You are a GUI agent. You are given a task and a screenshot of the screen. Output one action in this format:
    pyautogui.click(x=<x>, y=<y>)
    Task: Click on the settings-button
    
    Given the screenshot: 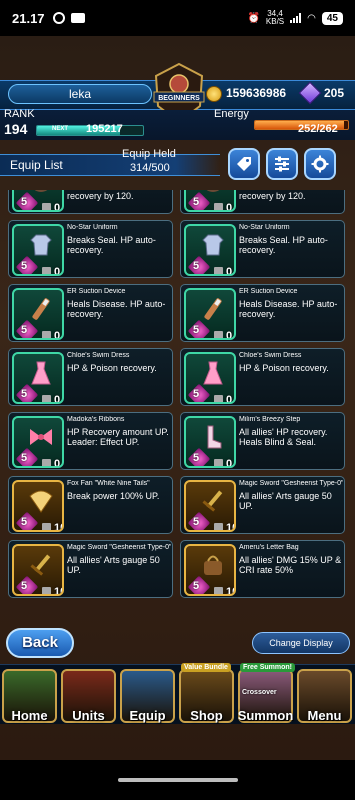 What is the action you would take?
    pyautogui.click(x=320, y=164)
    